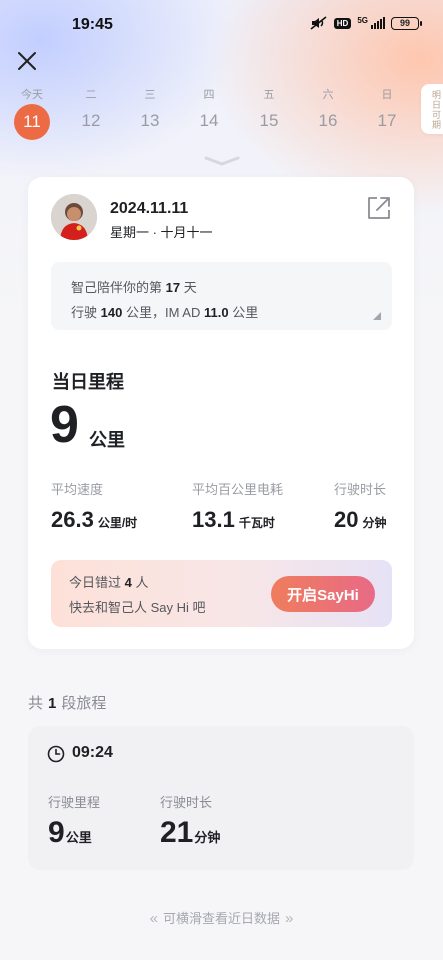 Image resolution: width=443 pixels, height=960 pixels. What do you see at coordinates (150, 108) in the screenshot?
I see `day-item-13: 三 13` at bounding box center [150, 108].